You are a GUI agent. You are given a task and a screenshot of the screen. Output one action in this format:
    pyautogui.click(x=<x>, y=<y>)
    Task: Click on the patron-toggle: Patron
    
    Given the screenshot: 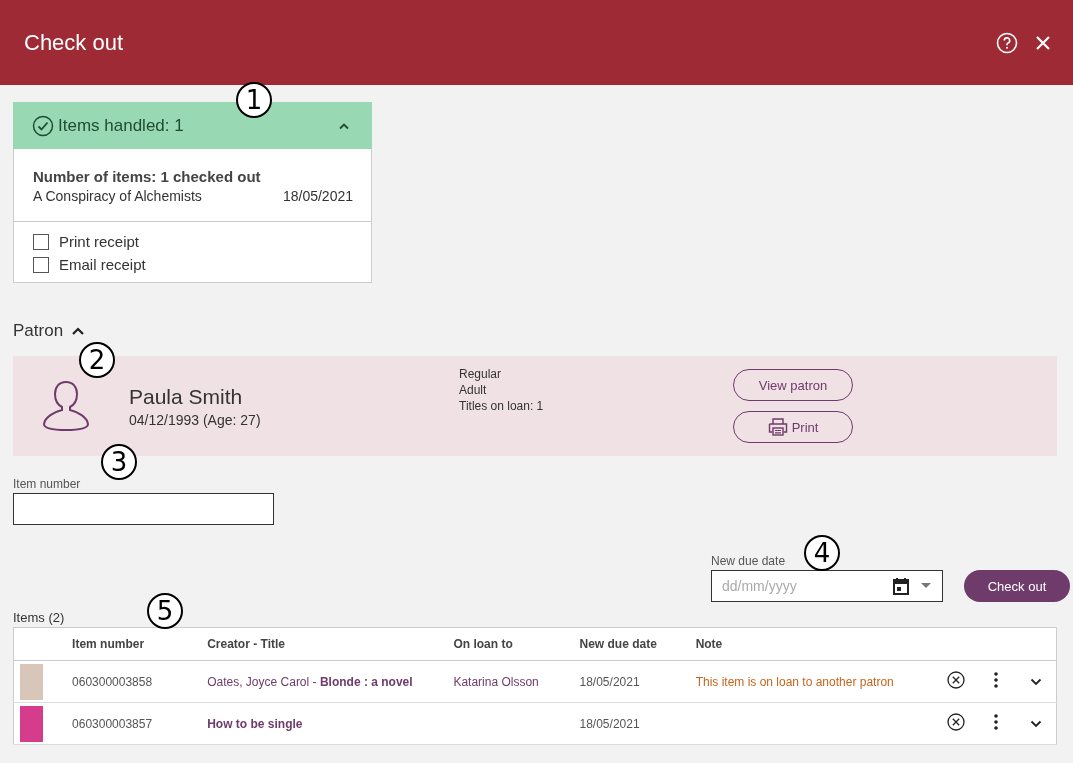 What is the action you would take?
    pyautogui.click(x=49, y=331)
    